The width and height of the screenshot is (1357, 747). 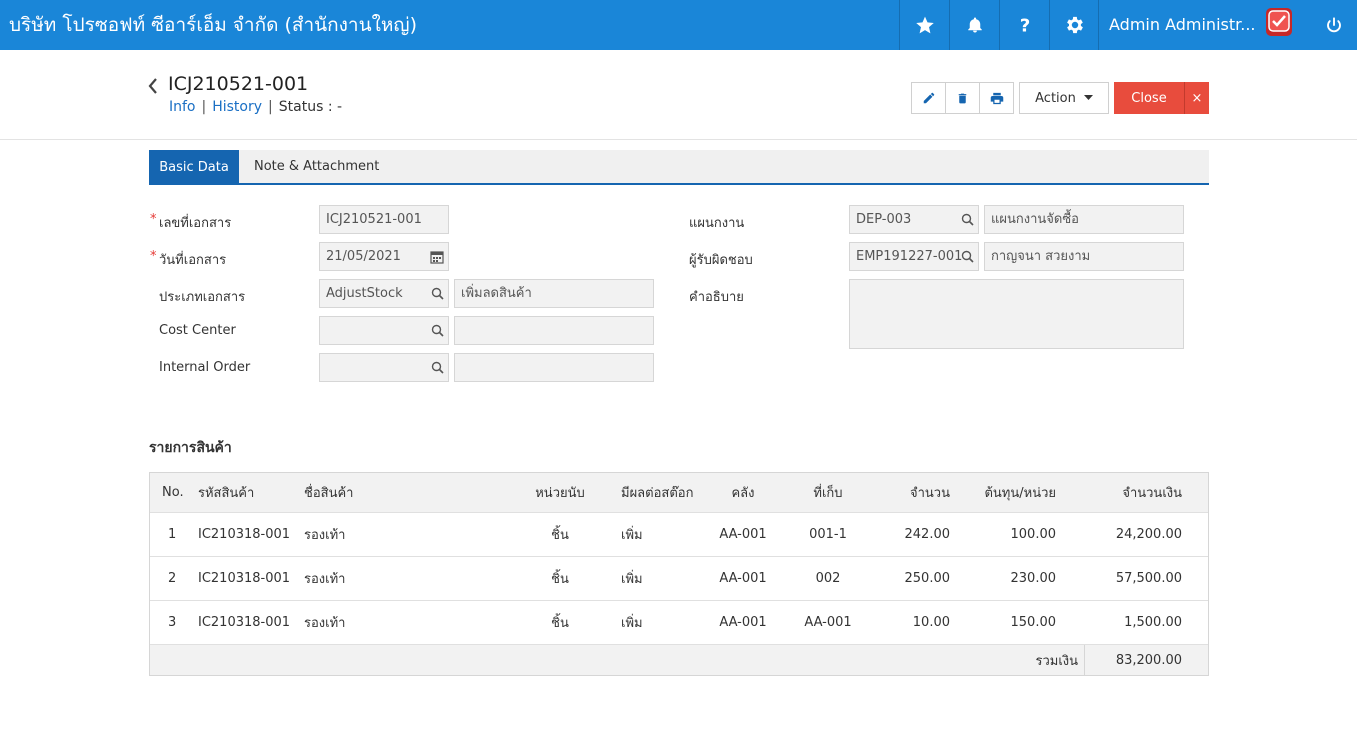 I want to click on avatar-icon, so click(x=1279, y=22).